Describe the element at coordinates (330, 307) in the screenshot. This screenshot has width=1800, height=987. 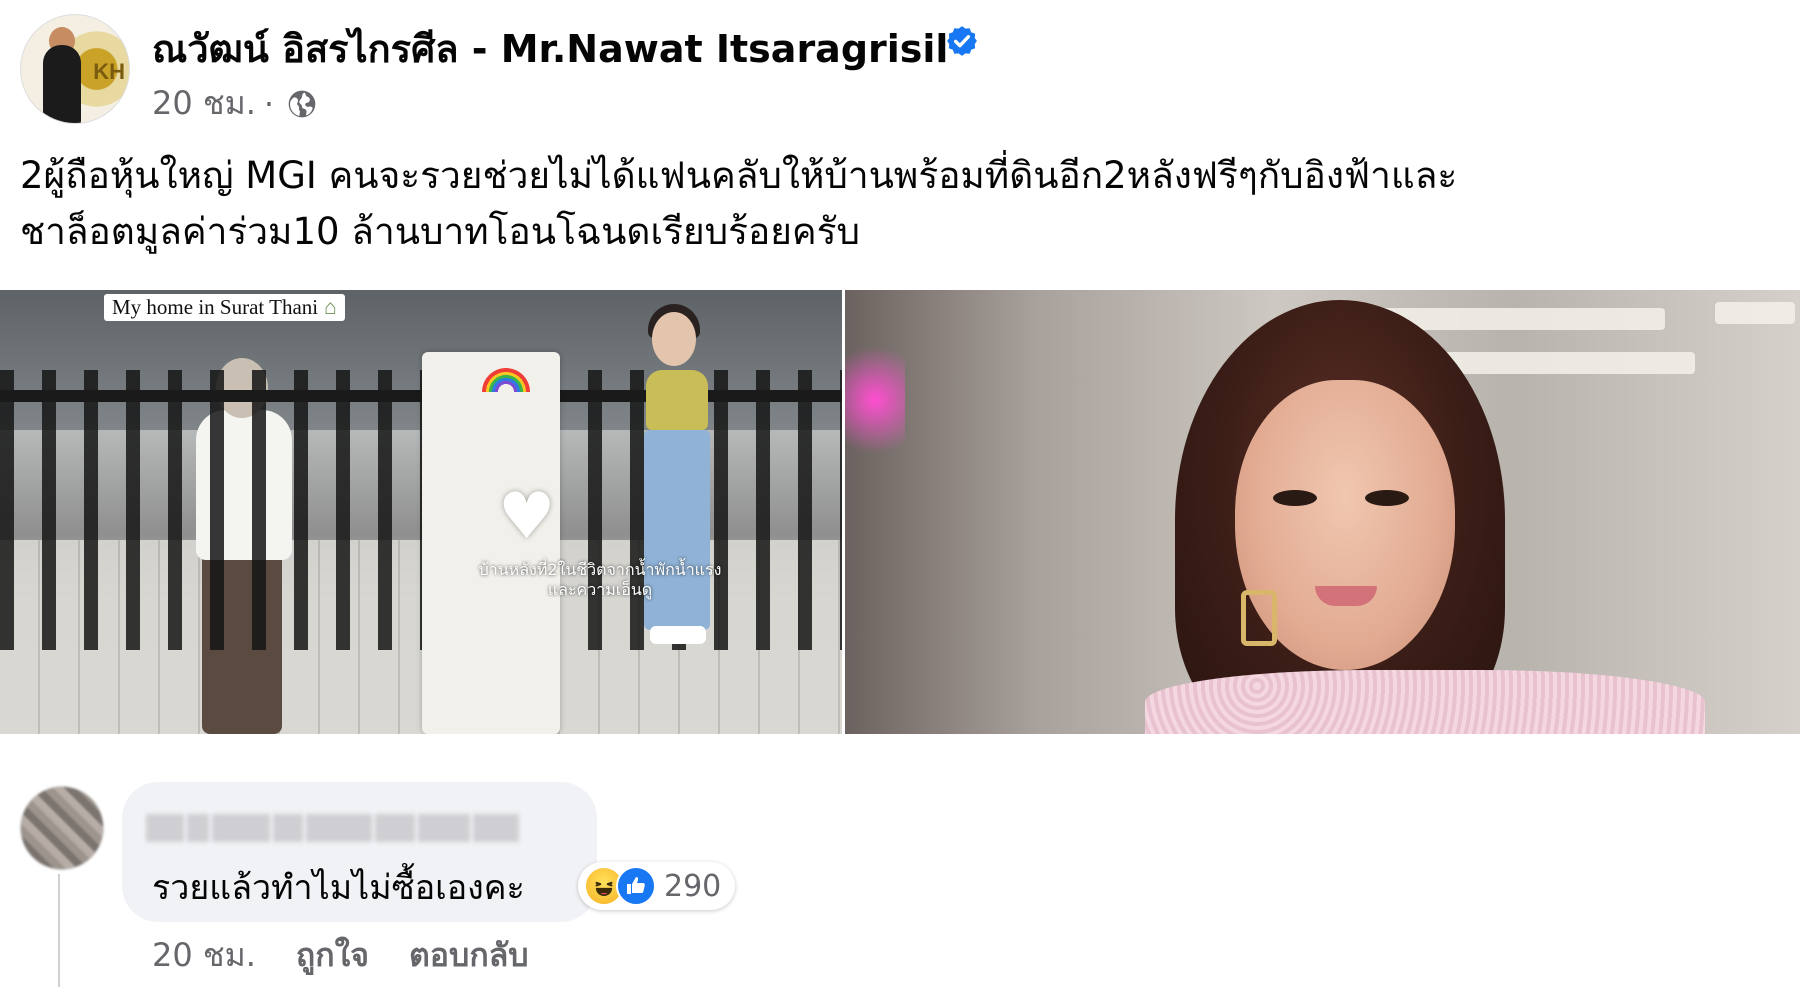
I see `house-icon: ⌂` at that location.